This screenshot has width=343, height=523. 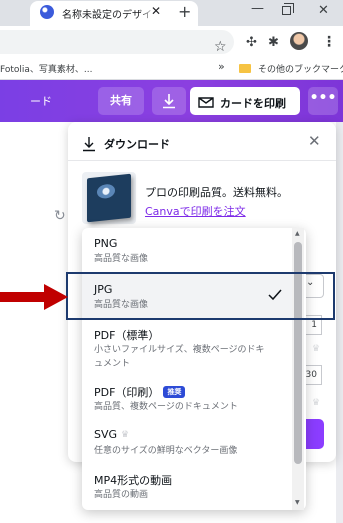 I want to click on book-image, so click(x=109, y=198).